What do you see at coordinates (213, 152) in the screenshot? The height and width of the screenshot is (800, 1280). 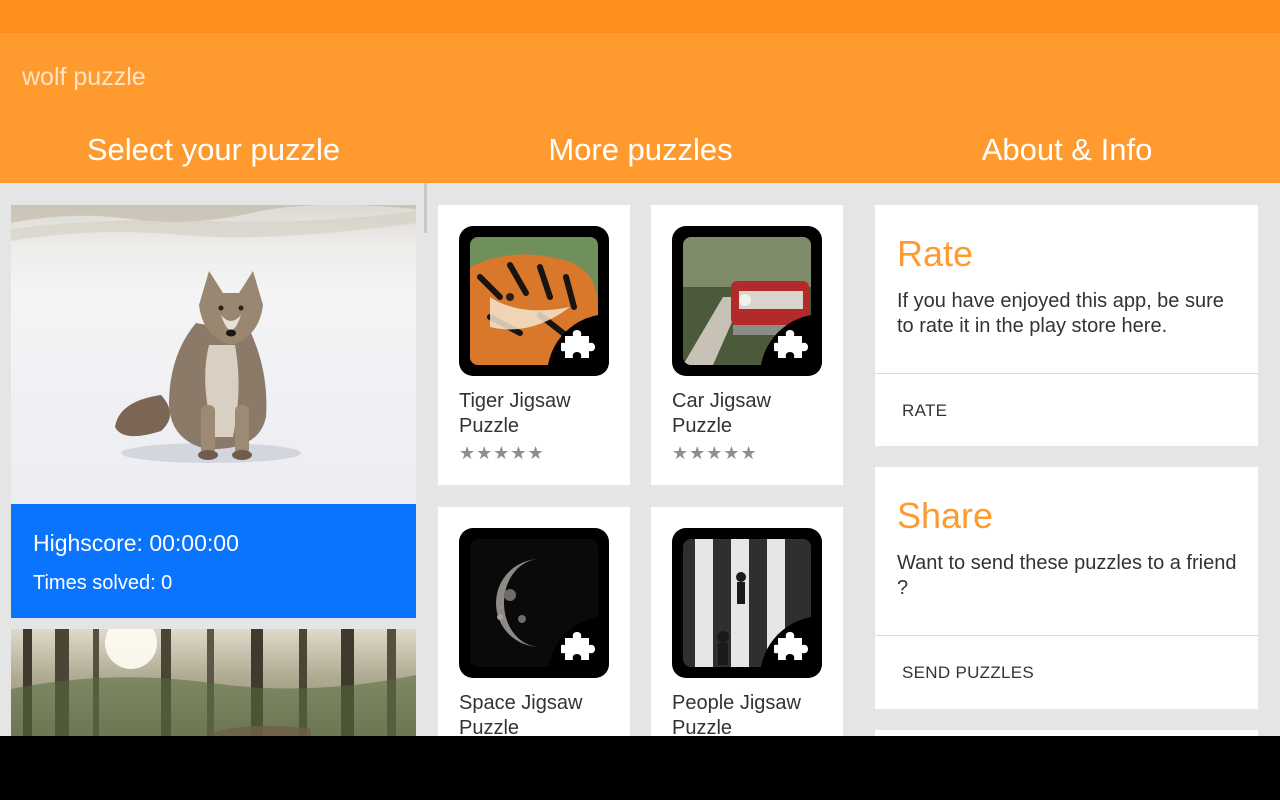 I see `tab-select-puzzle: Select your puzzle` at bounding box center [213, 152].